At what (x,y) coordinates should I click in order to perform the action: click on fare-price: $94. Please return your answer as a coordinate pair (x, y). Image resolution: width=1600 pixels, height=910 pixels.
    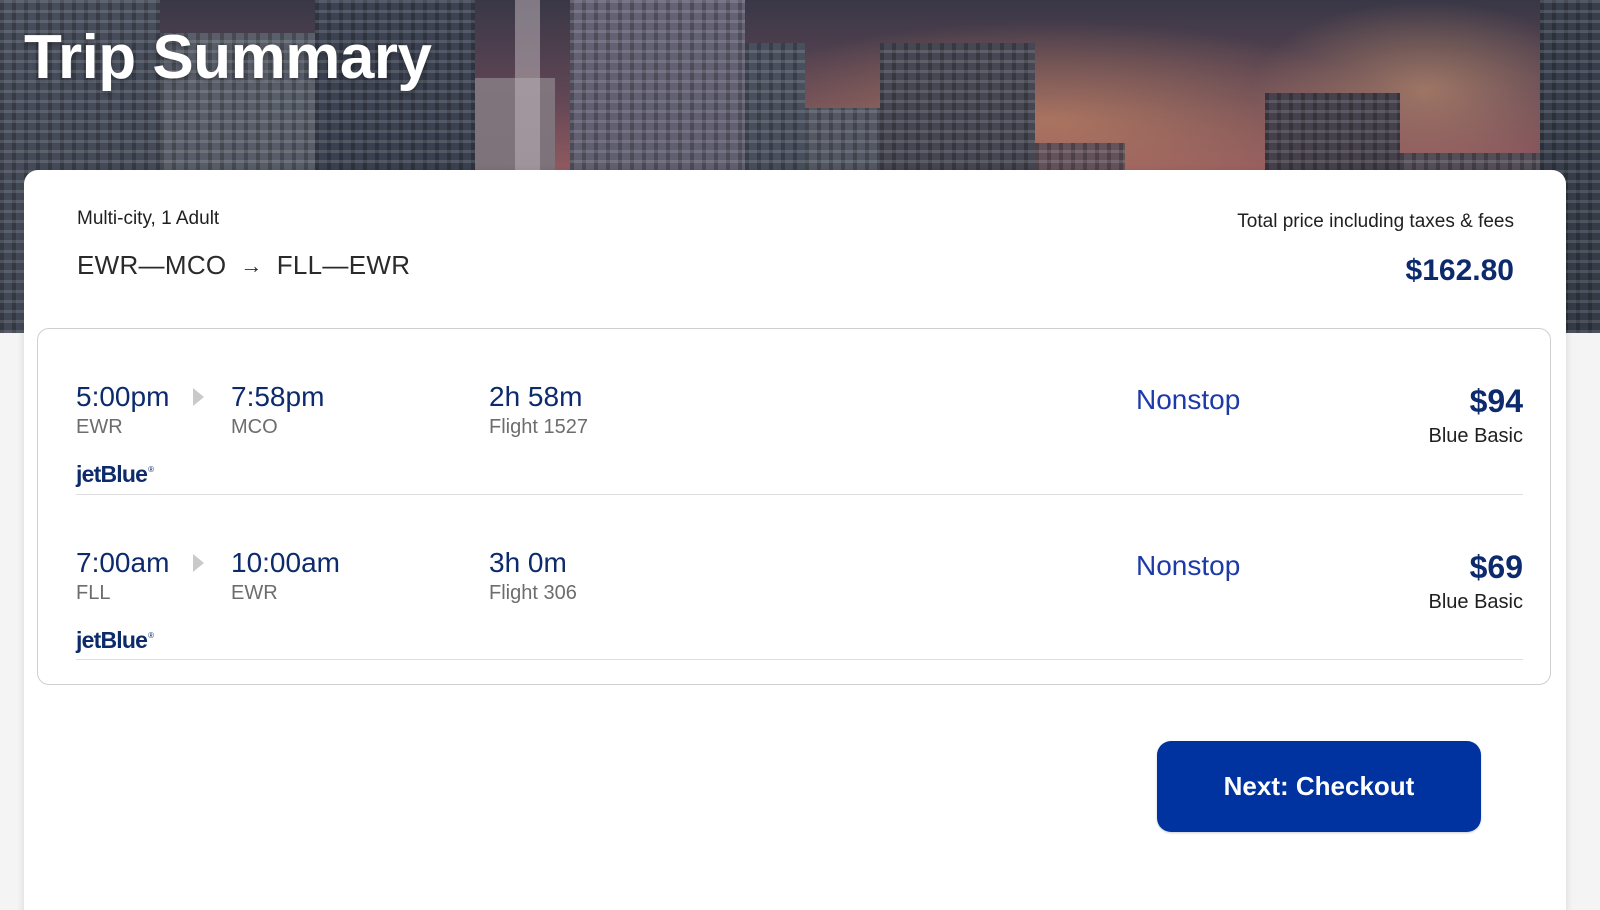
    Looking at the image, I should click on (1496, 401).